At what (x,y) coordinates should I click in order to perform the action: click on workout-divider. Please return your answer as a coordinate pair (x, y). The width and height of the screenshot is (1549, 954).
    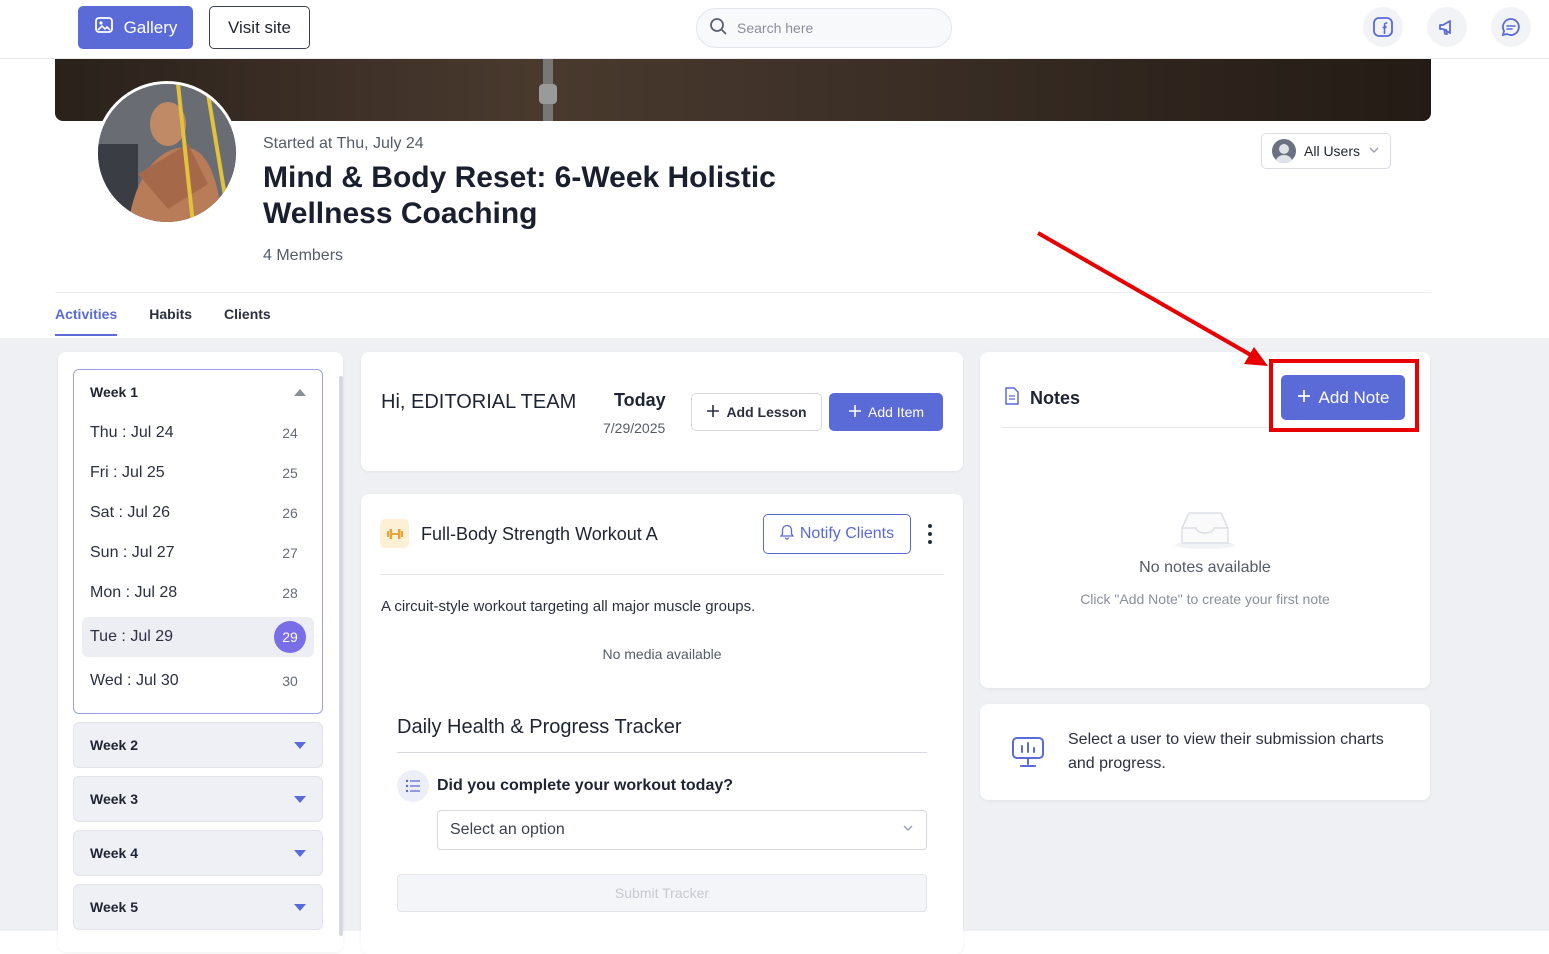
    Looking at the image, I should click on (662, 574).